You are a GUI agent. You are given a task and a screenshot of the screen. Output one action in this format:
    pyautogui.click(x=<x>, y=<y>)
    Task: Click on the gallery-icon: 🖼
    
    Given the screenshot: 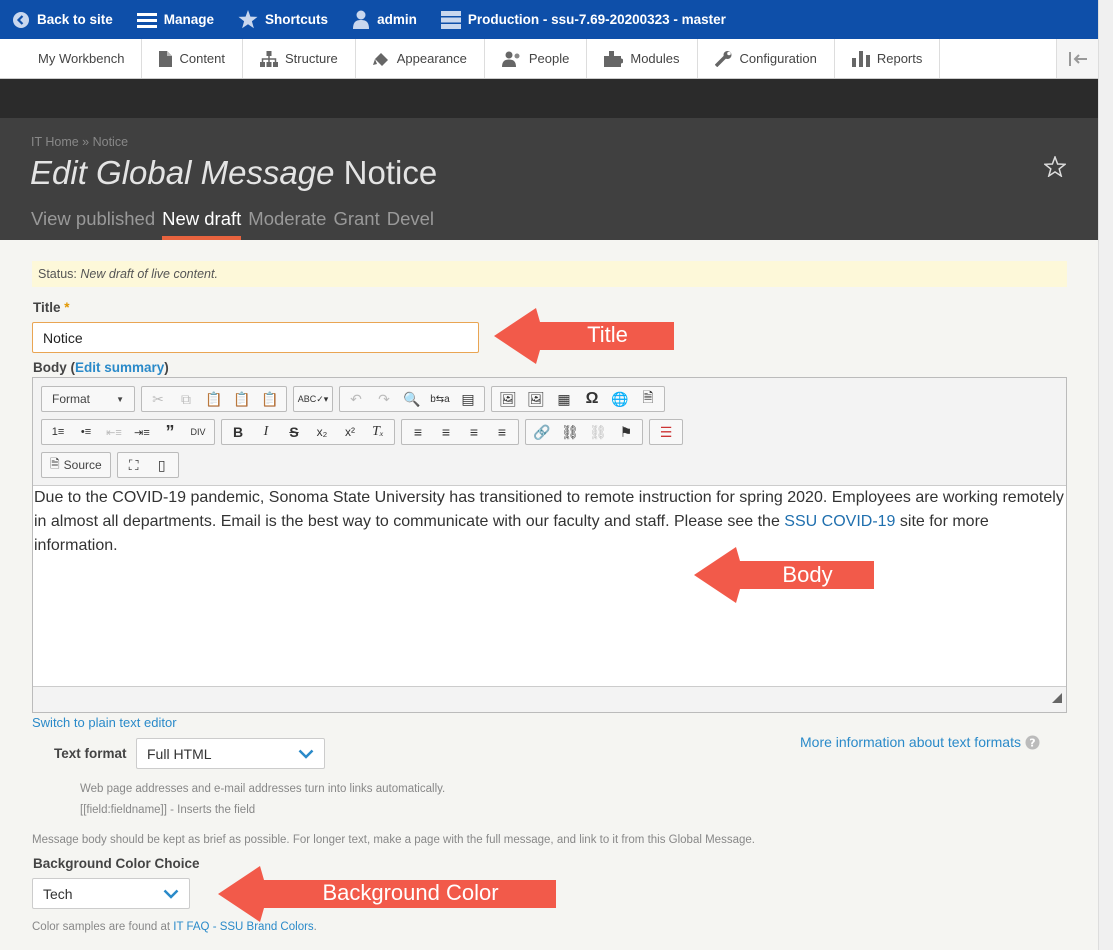 What is the action you would take?
    pyautogui.click(x=536, y=398)
    